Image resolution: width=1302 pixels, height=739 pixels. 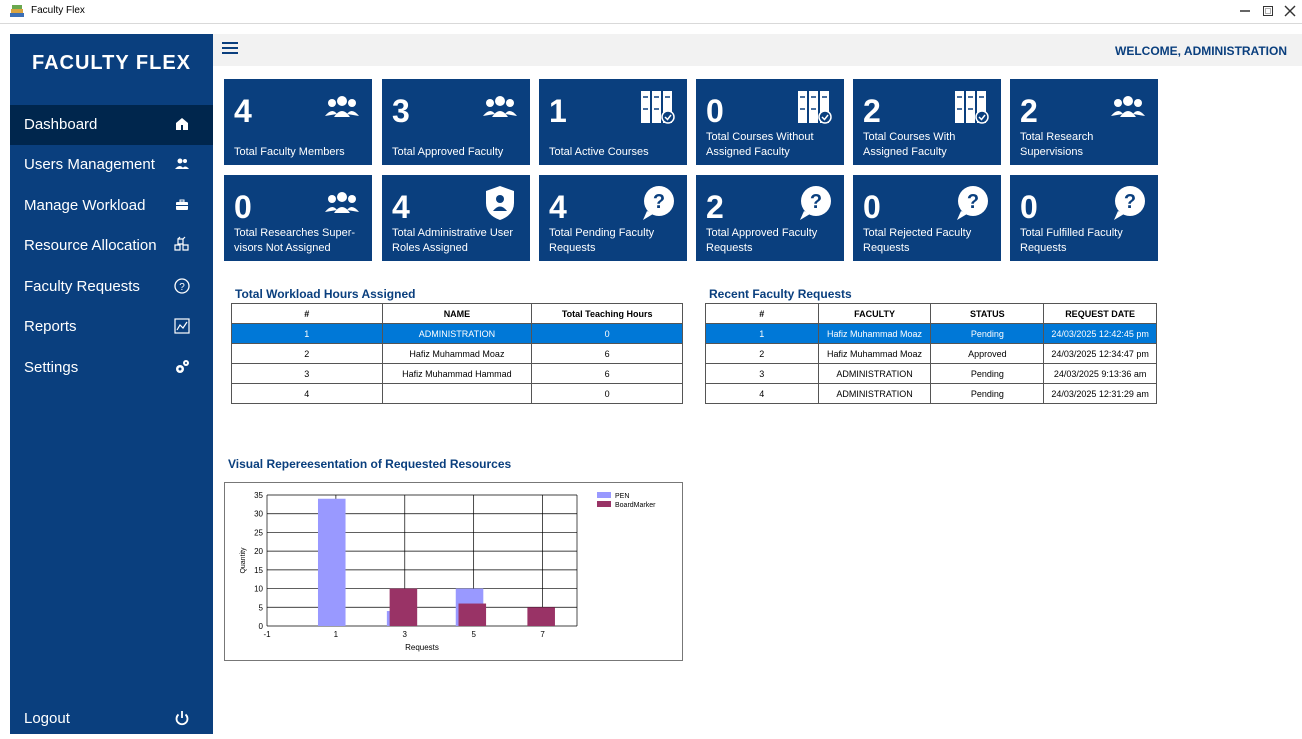 What do you see at coordinates (1057, 144) in the screenshot?
I see `card-label: Total Research Supervisions` at bounding box center [1057, 144].